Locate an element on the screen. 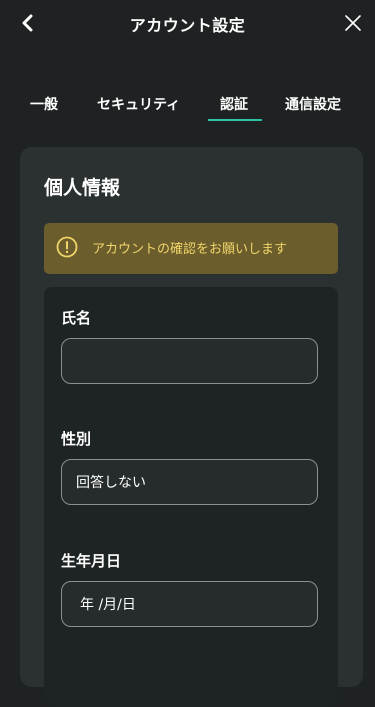 This screenshot has width=375, height=707. name-input is located at coordinates (189, 361).